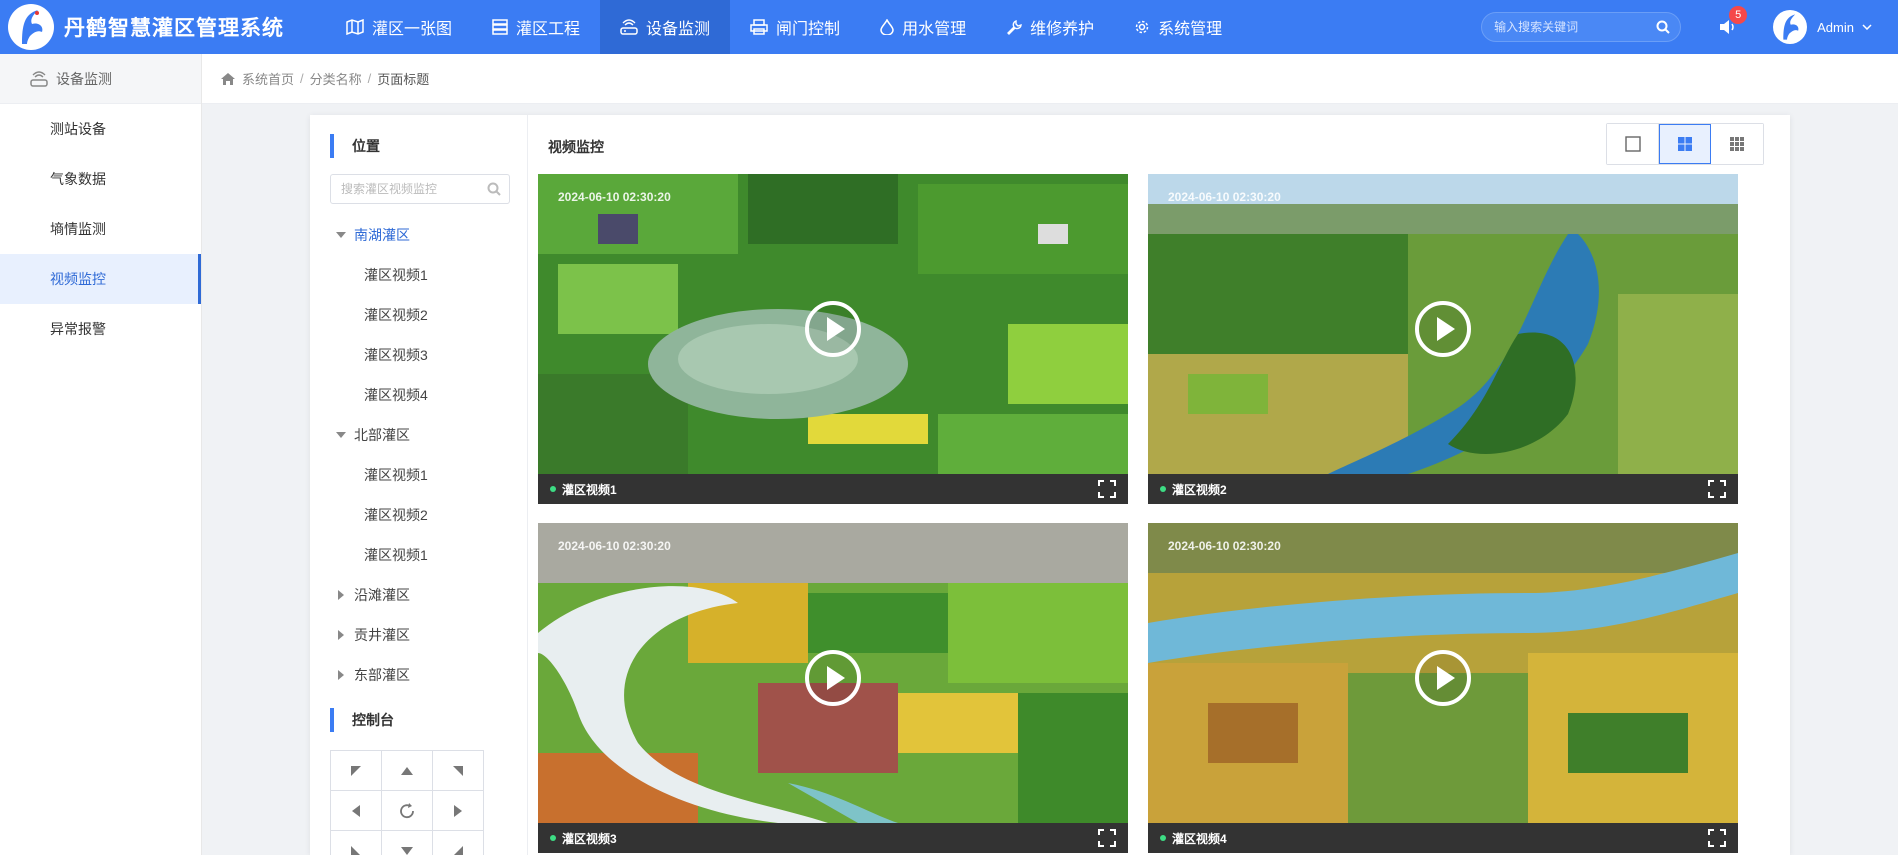 This screenshot has height=855, width=1898. I want to click on sidebar-item-soil-moisture: 墒情监测, so click(100, 229).